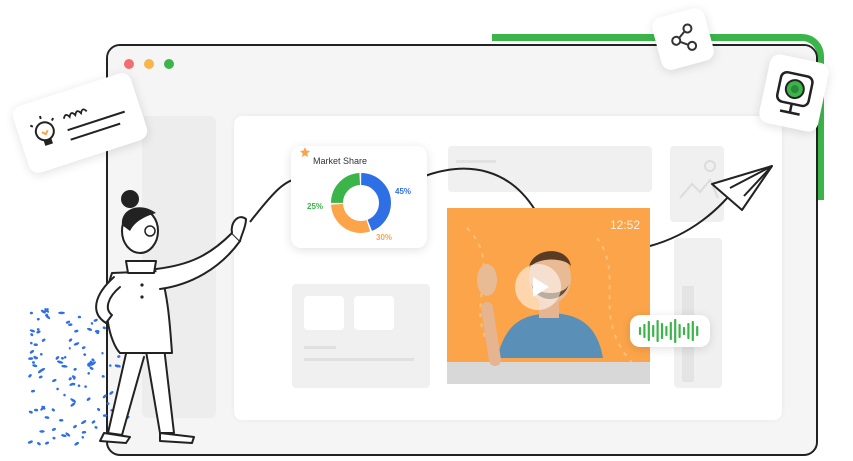  Describe the element at coordinates (624, 225) in the screenshot. I see `video-timestamp: 12:52` at that location.